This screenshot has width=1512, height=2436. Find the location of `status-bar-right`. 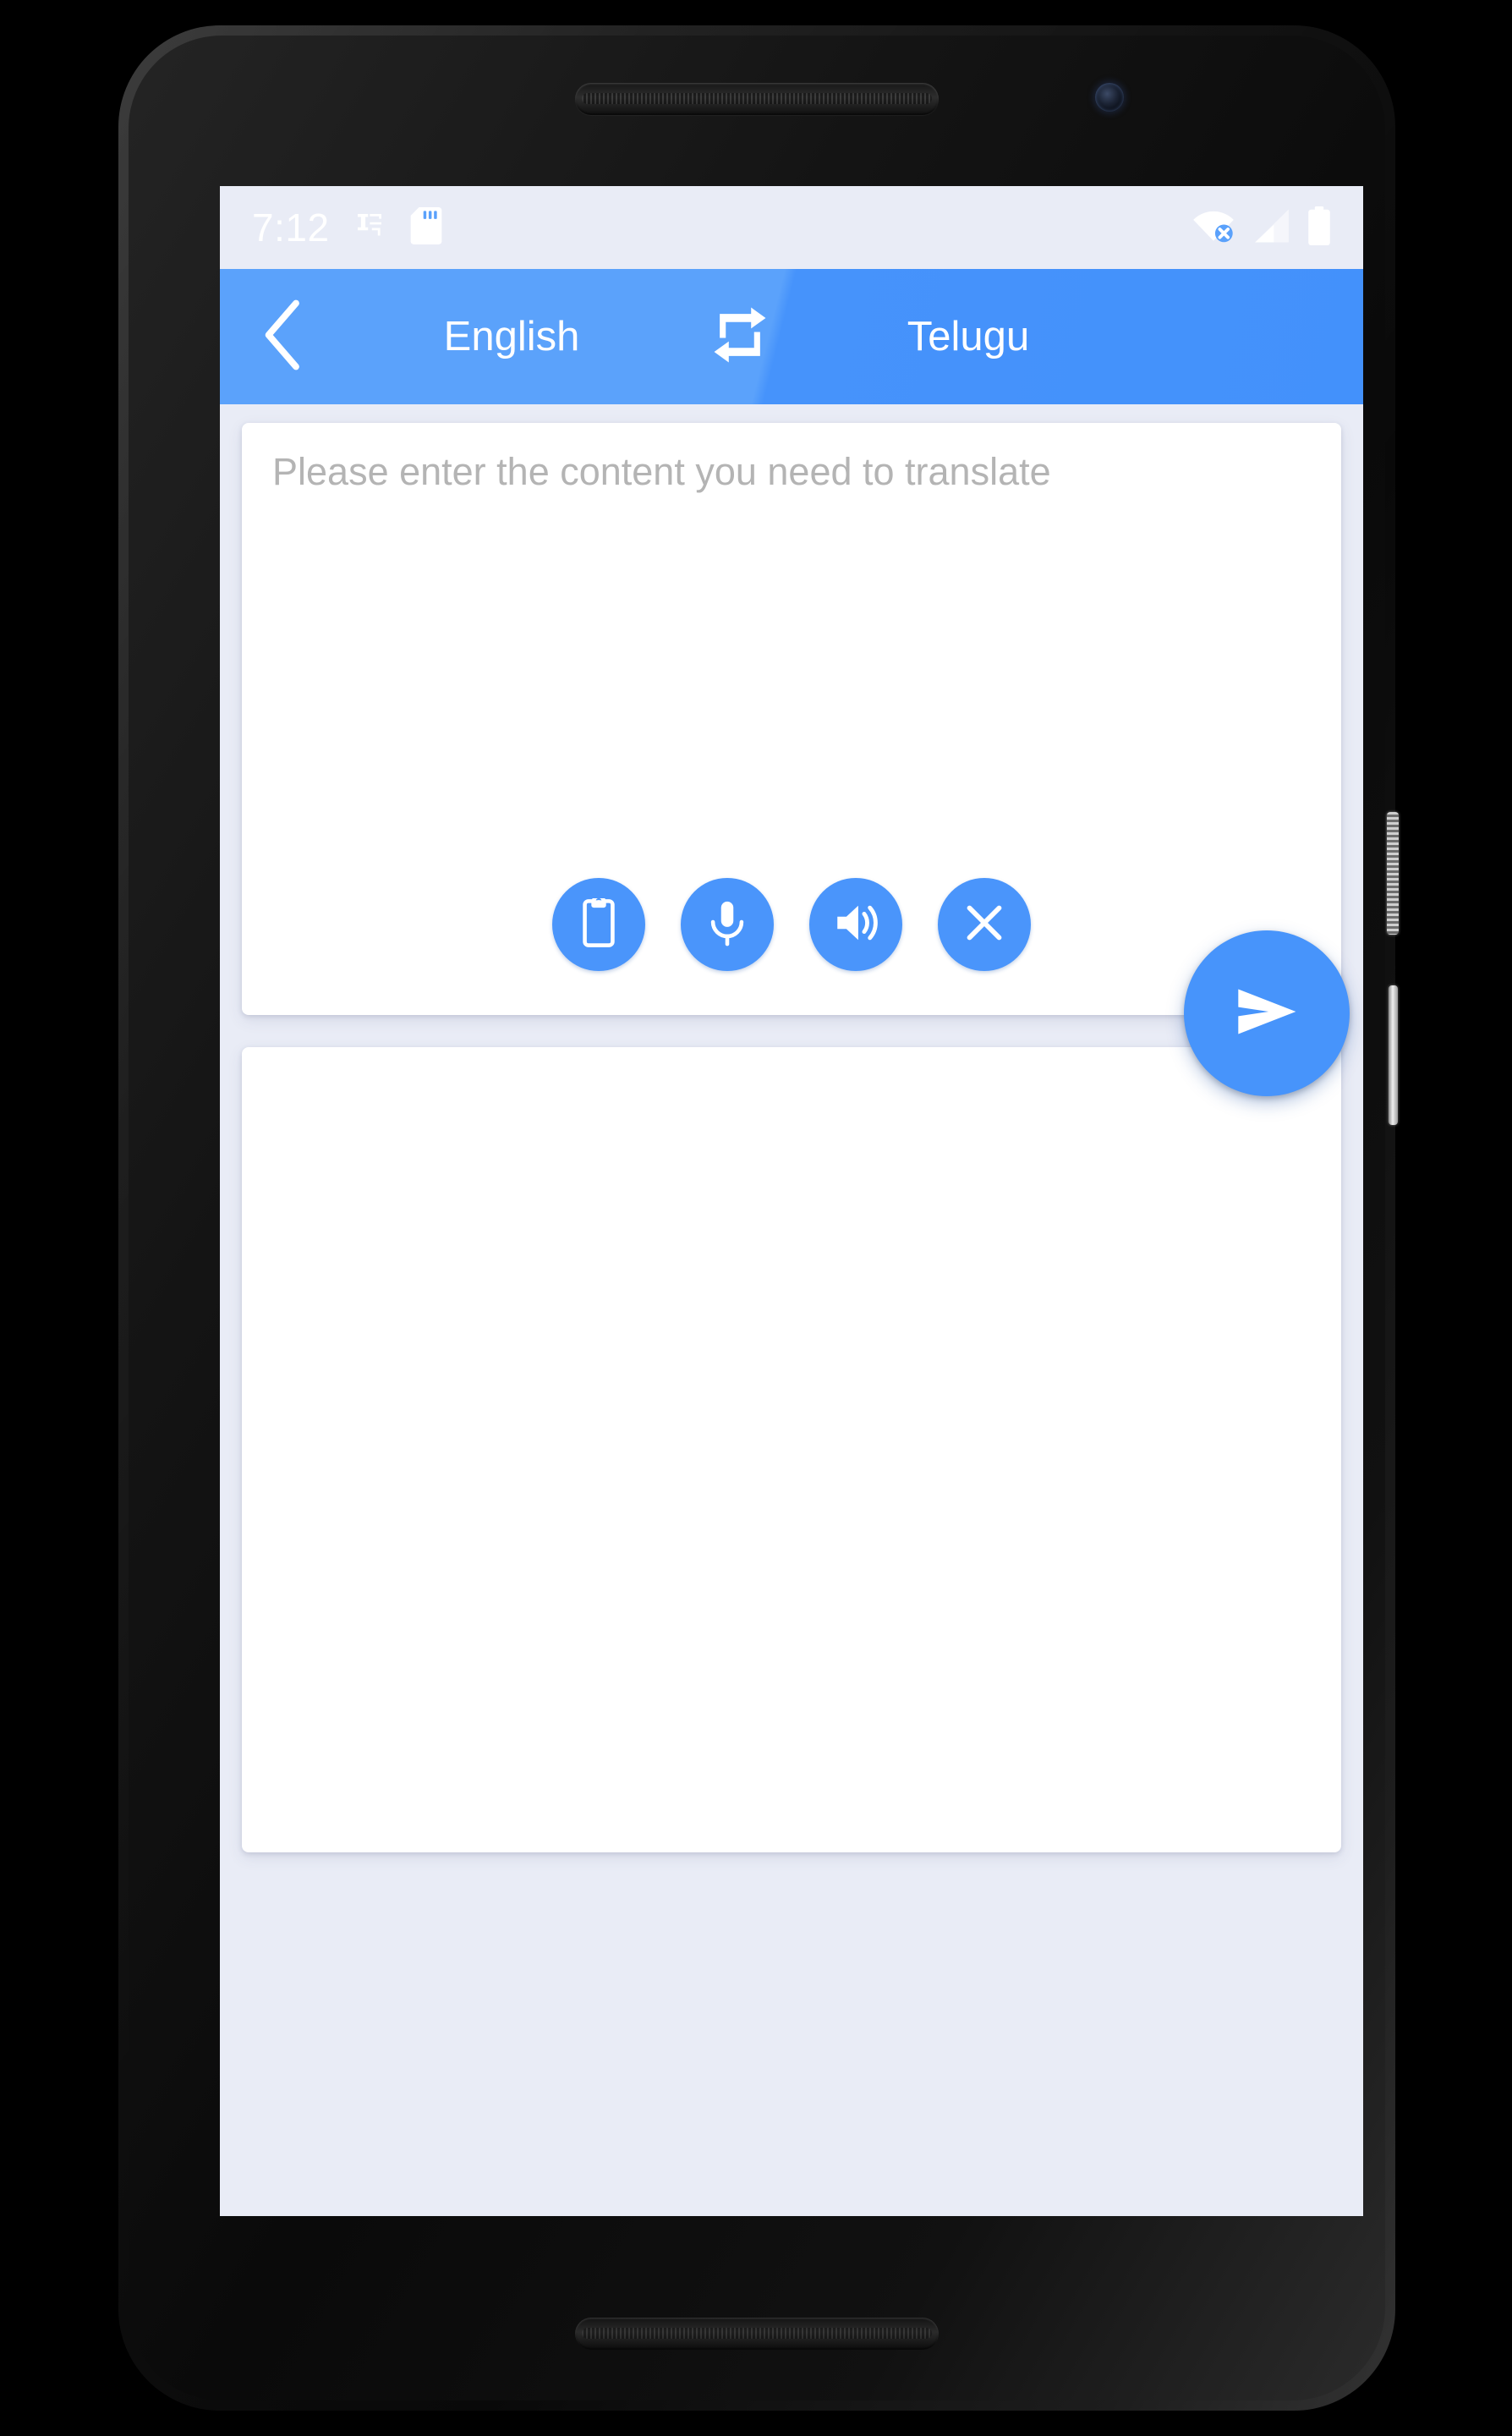

status-bar-right is located at coordinates (1277, 228).